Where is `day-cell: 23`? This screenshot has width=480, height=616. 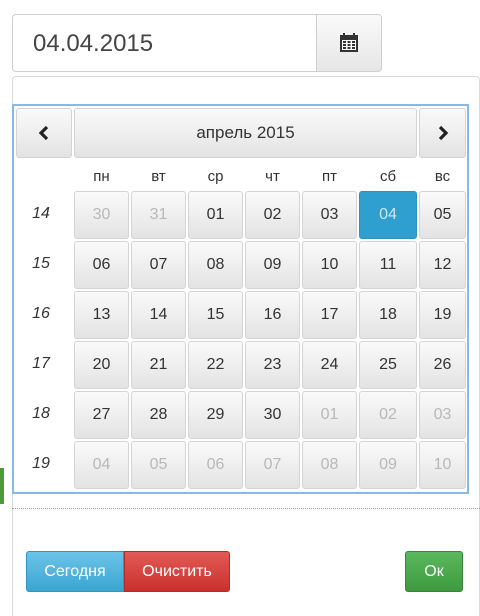 day-cell: 23 is located at coordinates (272, 365).